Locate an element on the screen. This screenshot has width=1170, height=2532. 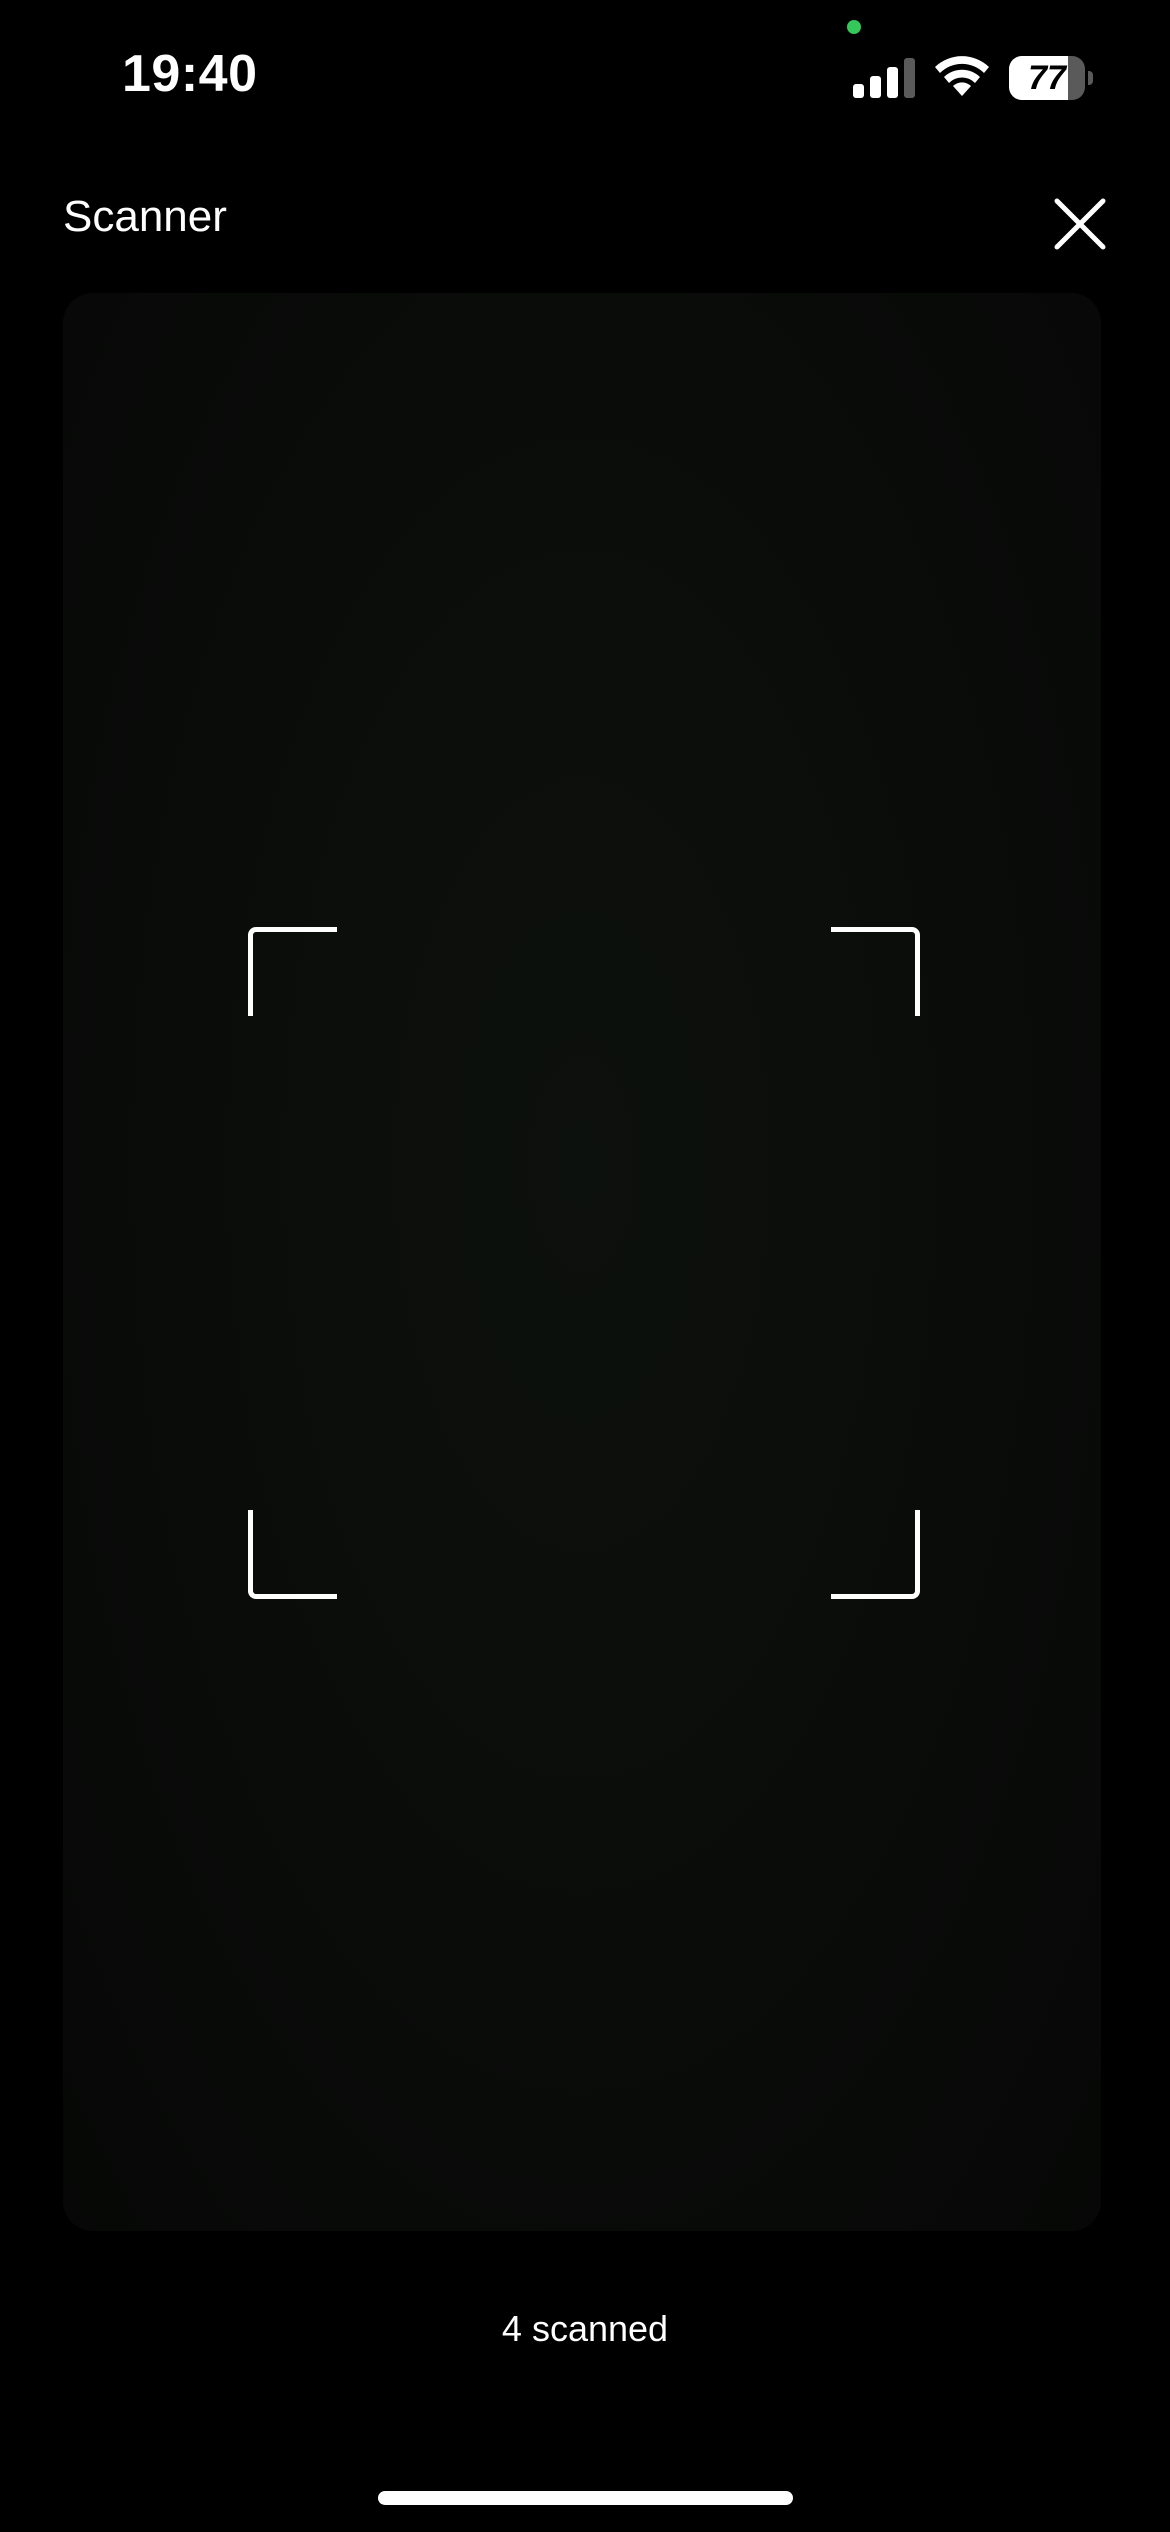
header: Scanner is located at coordinates (585, 220).